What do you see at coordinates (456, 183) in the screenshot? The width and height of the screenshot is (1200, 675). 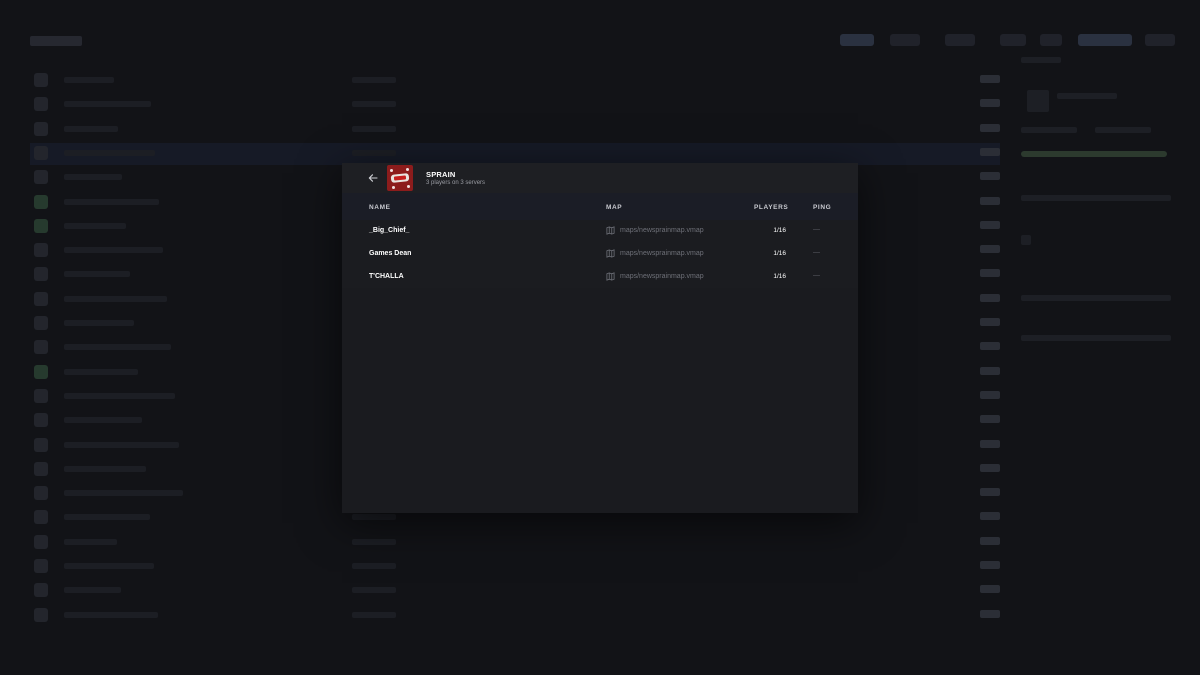 I see `modal-subtitle: 3 players on 3 servers` at bounding box center [456, 183].